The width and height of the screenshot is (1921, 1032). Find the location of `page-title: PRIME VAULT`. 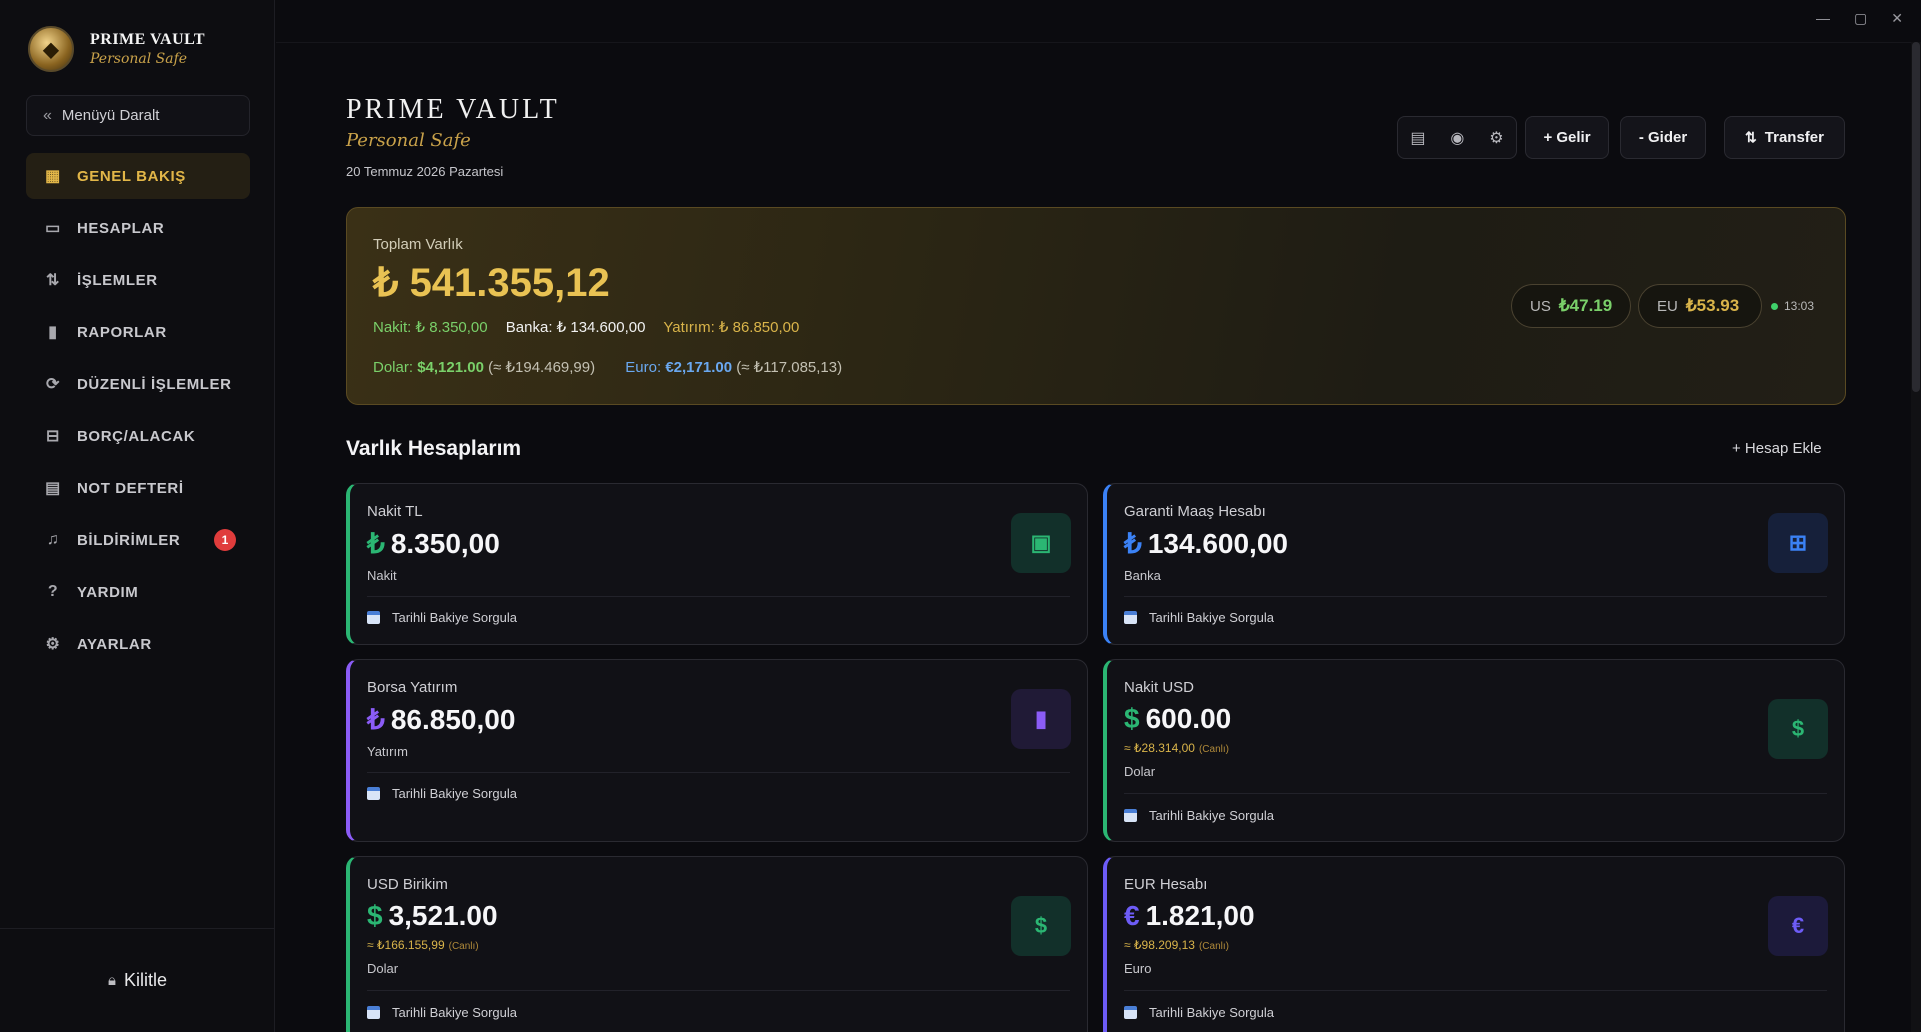

page-title: PRIME VAULT is located at coordinates (453, 109).